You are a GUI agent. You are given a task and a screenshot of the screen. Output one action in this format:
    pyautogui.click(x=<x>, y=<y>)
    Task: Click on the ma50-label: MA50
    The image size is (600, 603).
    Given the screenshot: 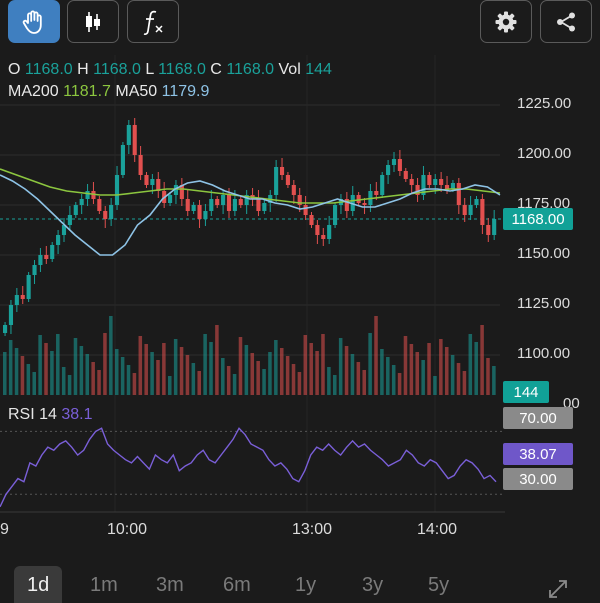 What is the action you would take?
    pyautogui.click(x=136, y=91)
    